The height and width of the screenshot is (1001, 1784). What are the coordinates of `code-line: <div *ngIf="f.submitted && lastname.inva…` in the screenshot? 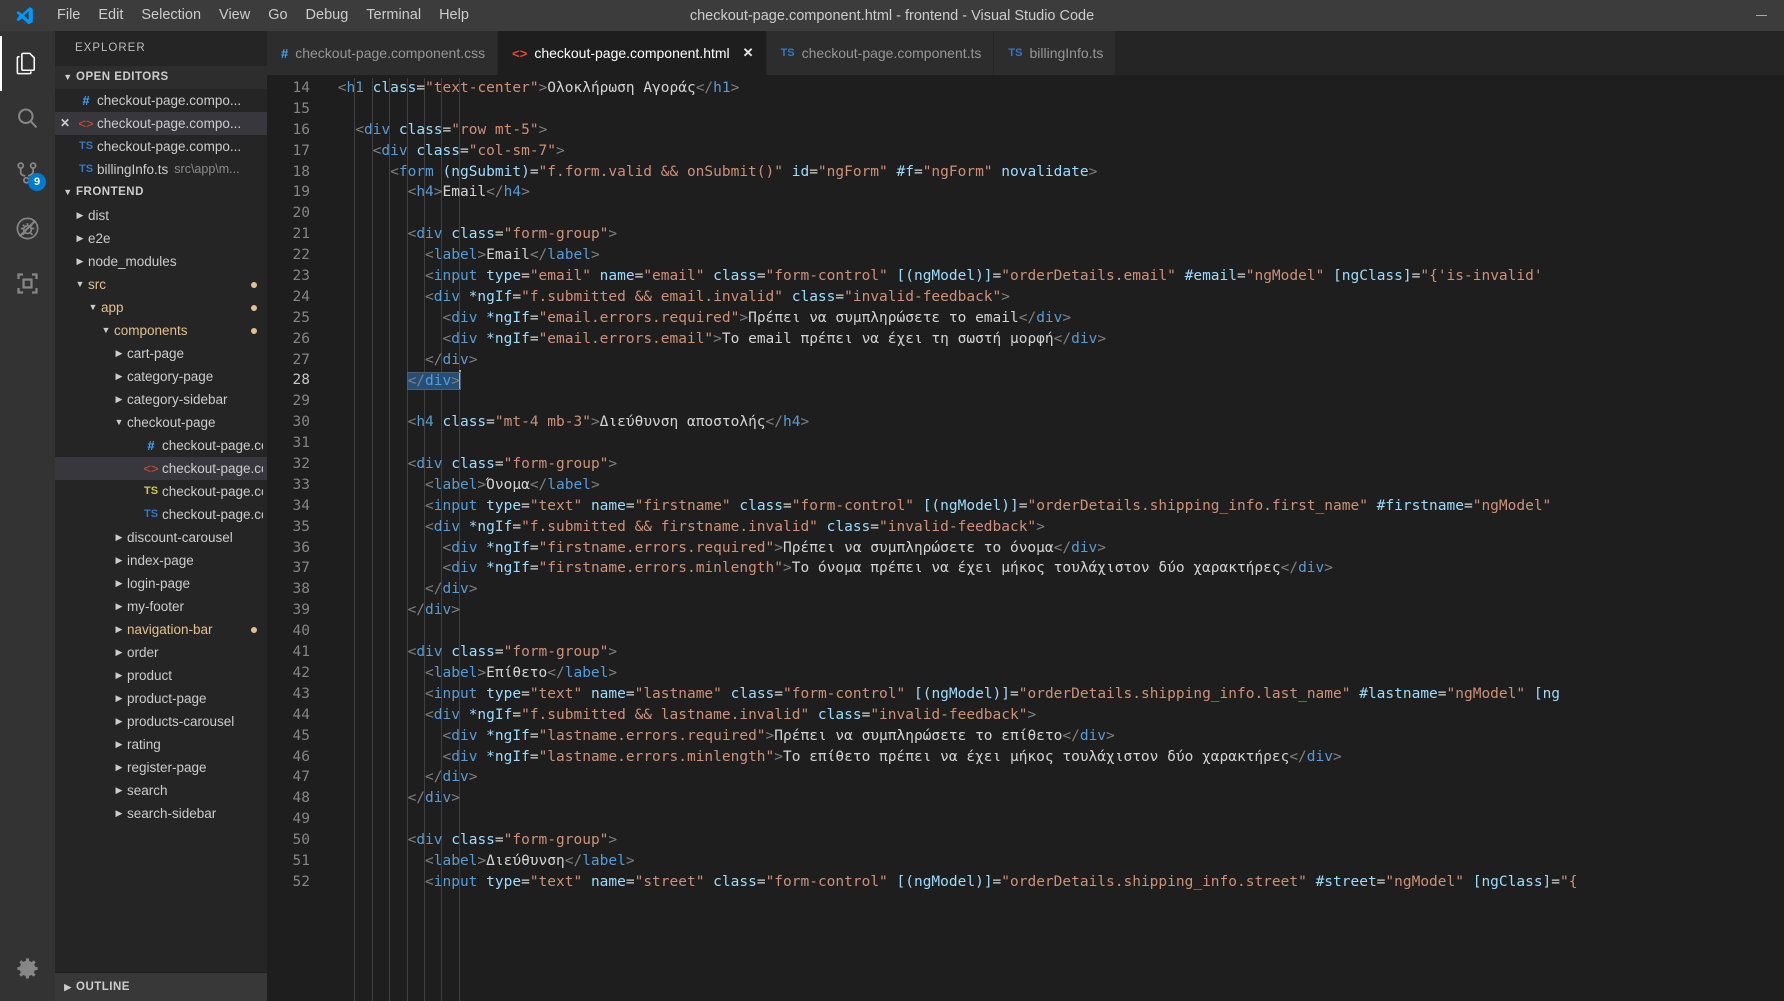 It's located at (1056, 715).